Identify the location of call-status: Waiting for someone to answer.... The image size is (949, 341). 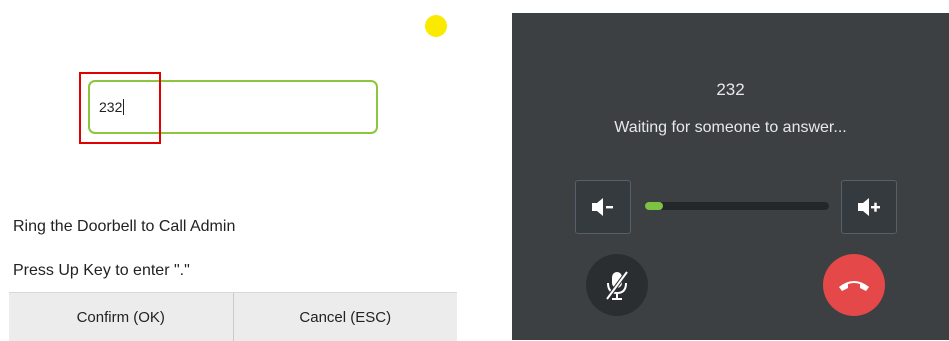
(730, 127).